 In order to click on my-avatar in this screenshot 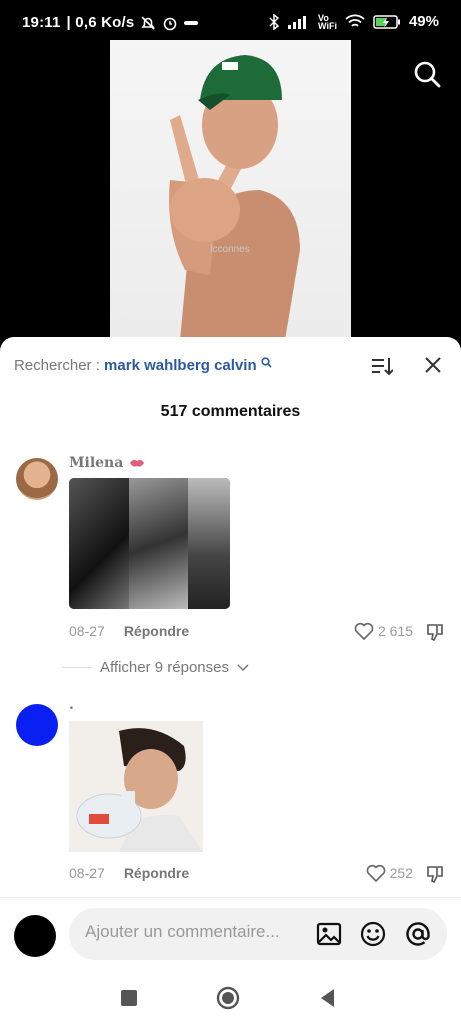, I will do `click(35, 936)`.